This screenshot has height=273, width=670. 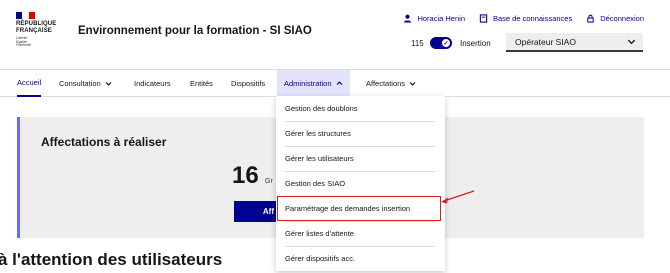 I want to click on user-name: Horacia Henin, so click(x=441, y=18).